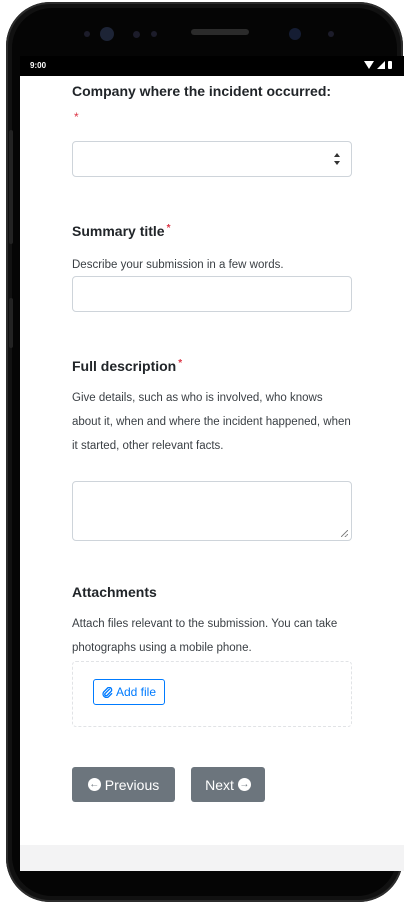 The image size is (407, 906). I want to click on front-camera, so click(107, 34).